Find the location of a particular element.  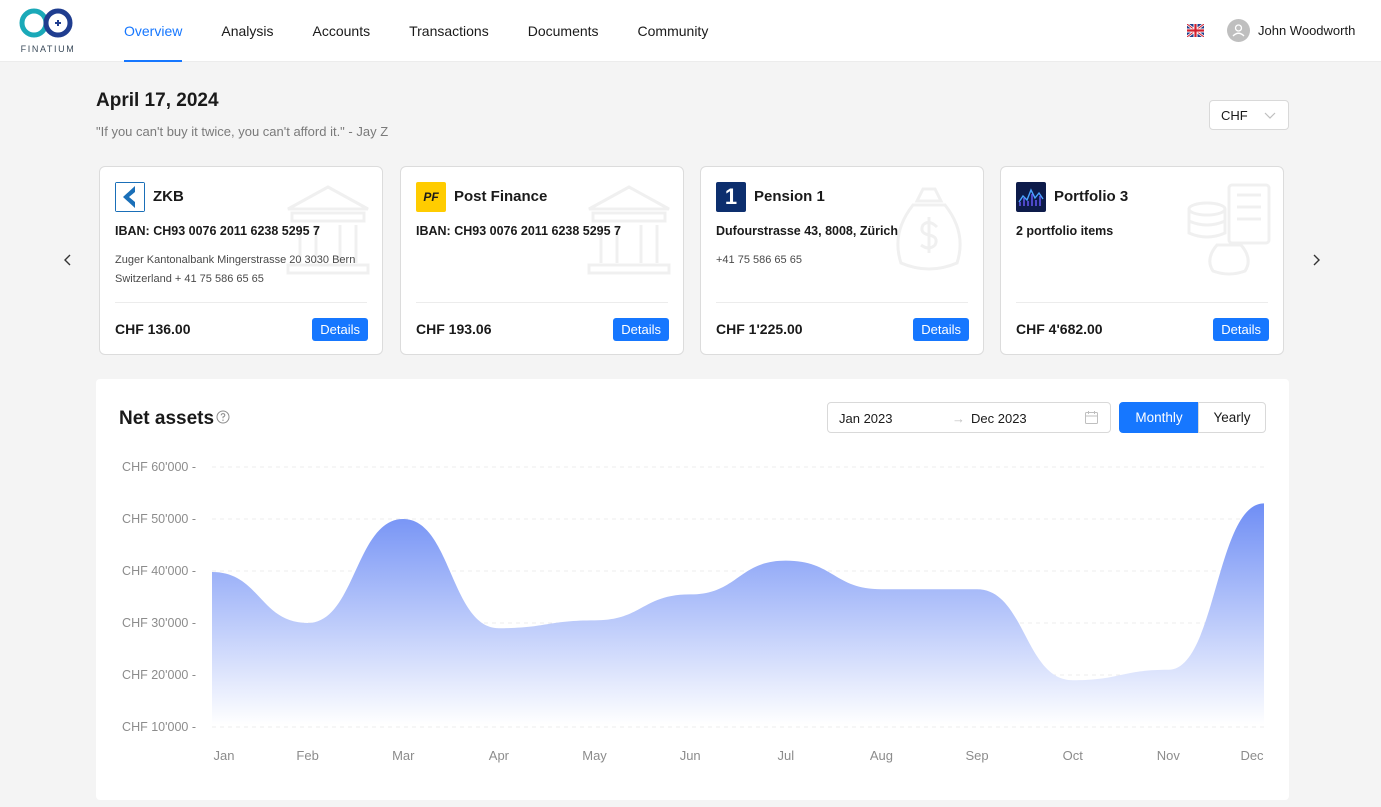

help-icon is located at coordinates (223, 417).